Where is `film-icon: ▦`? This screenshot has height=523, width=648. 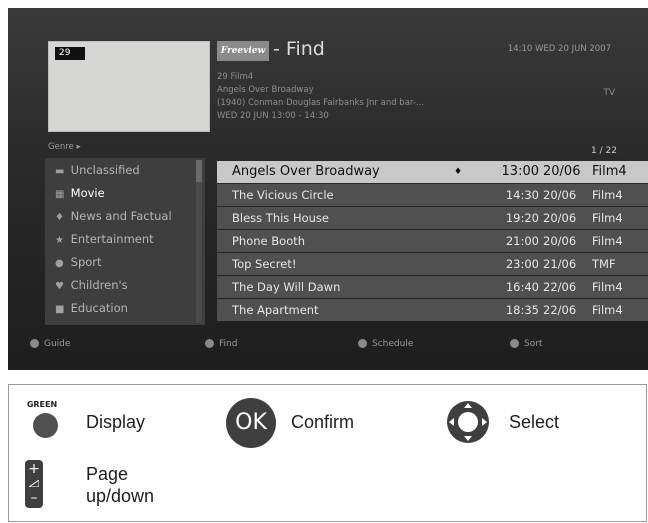
film-icon: ▦ is located at coordinates (60, 194).